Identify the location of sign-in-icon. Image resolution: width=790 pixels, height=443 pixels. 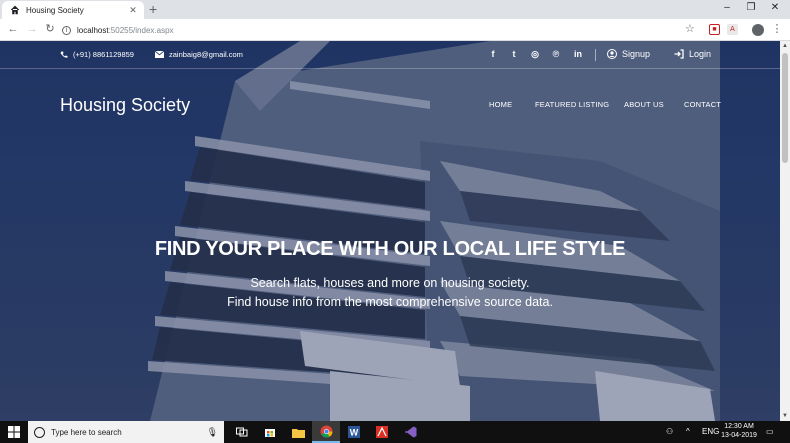
(679, 54).